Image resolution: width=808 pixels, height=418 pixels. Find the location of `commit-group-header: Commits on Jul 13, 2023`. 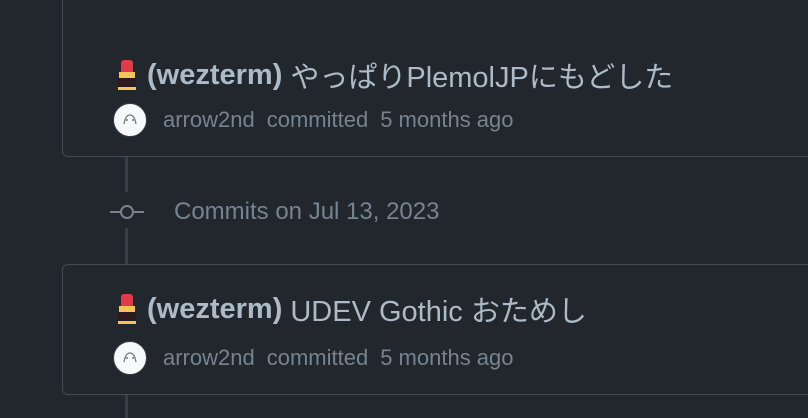

commit-group-header: Commits on Jul 13, 2023 is located at coordinates (274, 212).